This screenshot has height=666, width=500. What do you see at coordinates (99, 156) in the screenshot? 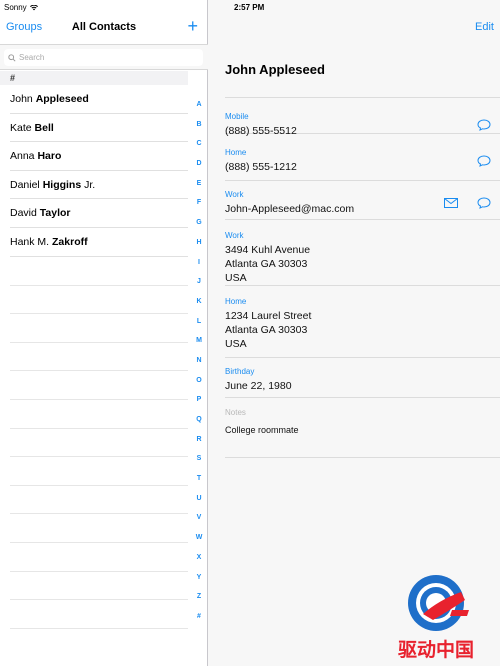
I see `contact-row-anna-haro: Anna Haro` at bounding box center [99, 156].